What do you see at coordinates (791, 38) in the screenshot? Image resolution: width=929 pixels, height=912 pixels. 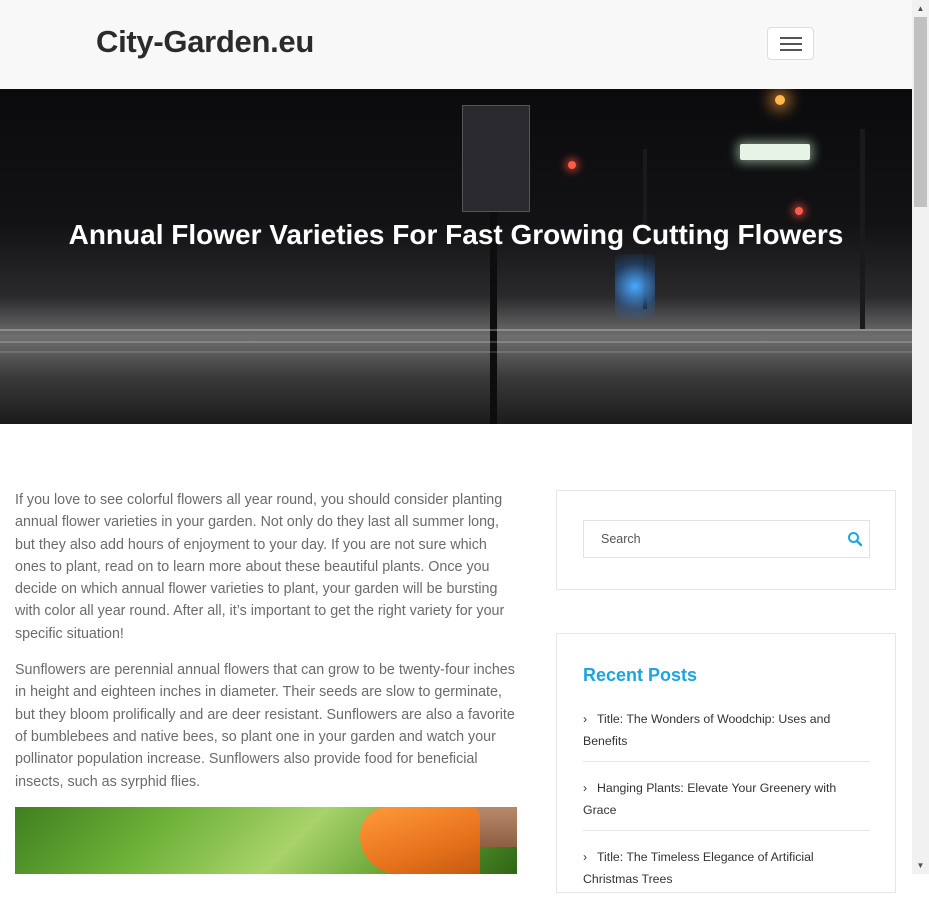 I see `hamburger-icon` at bounding box center [791, 38].